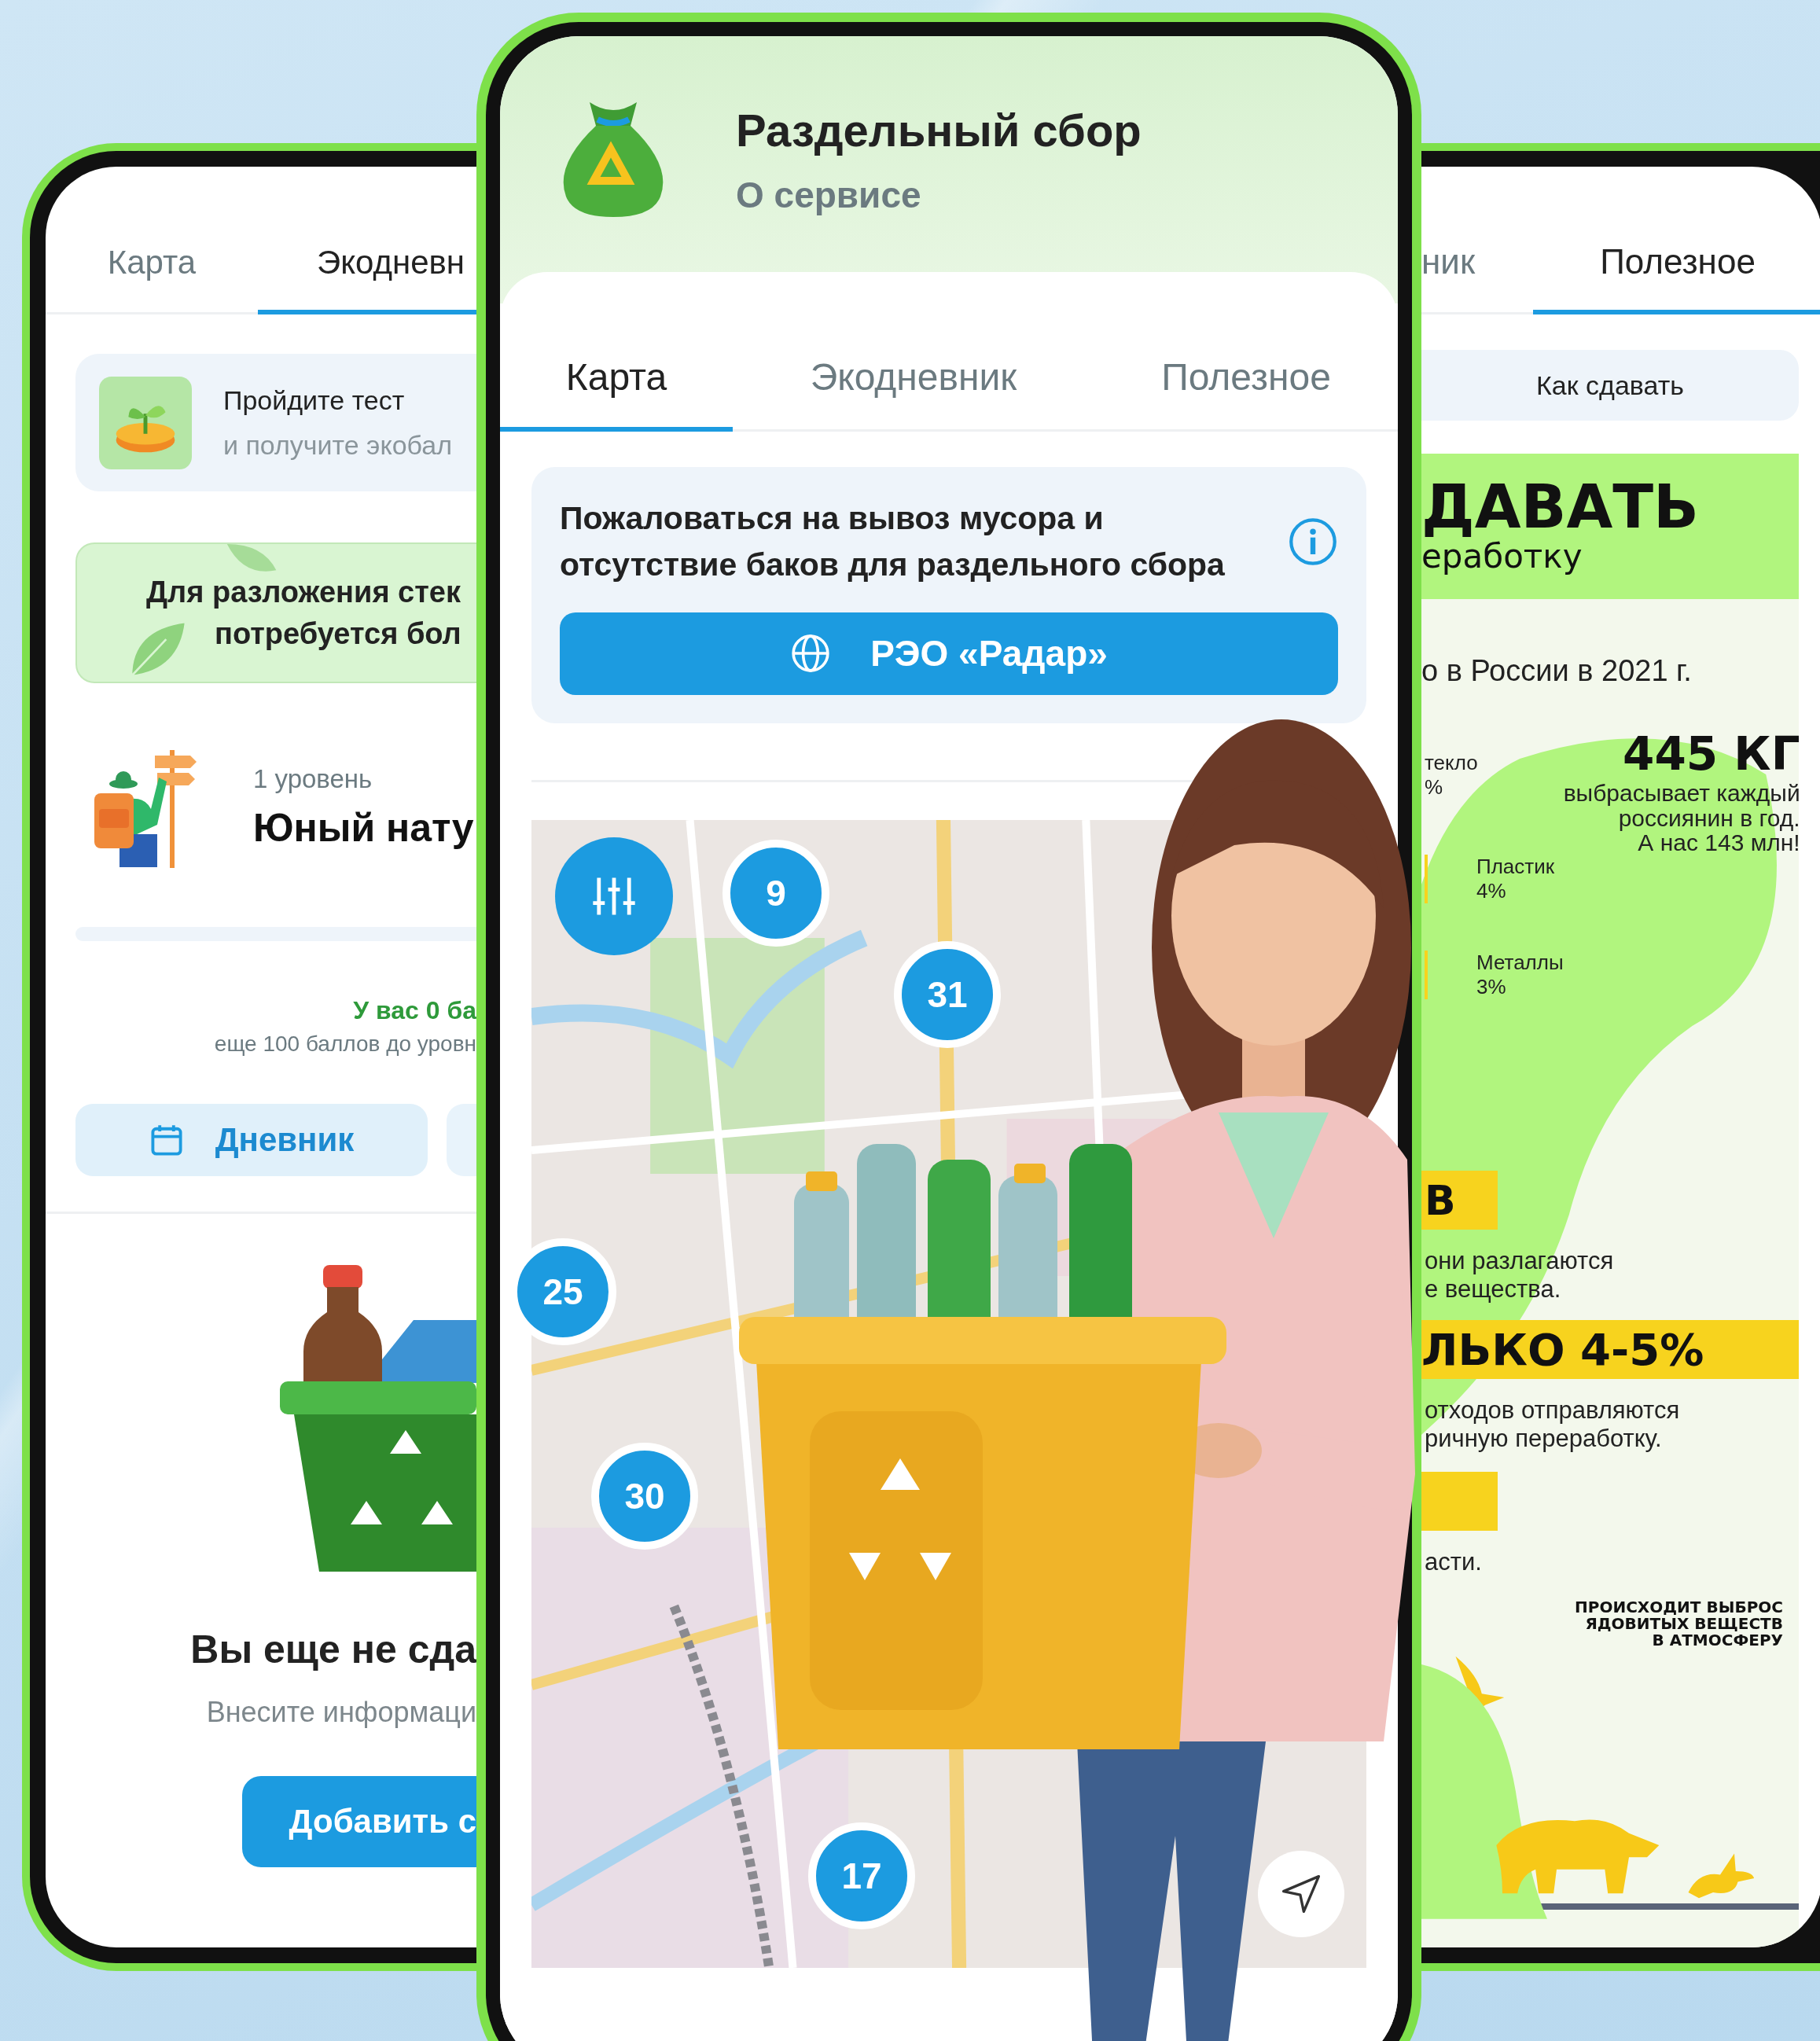 Image resolution: width=1820 pixels, height=2041 pixels. Describe the element at coordinates (893, 542) in the screenshot. I see `complaint-text: Пожаловаться на вывоз мусора и отсутствие баков для раздельного сбора` at that location.